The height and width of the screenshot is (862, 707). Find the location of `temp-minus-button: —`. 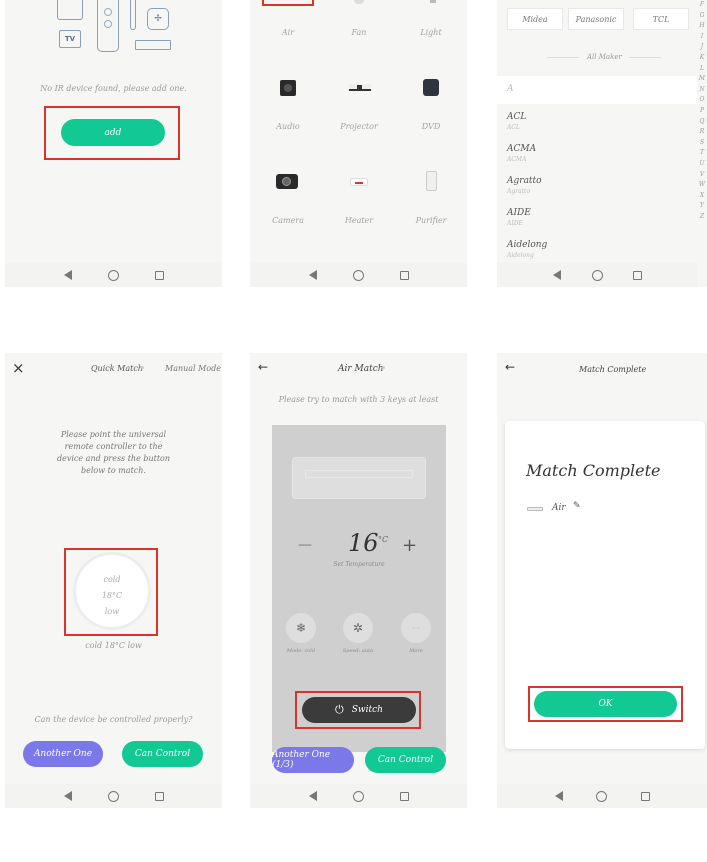

temp-minus-button: — is located at coordinates (305, 545).